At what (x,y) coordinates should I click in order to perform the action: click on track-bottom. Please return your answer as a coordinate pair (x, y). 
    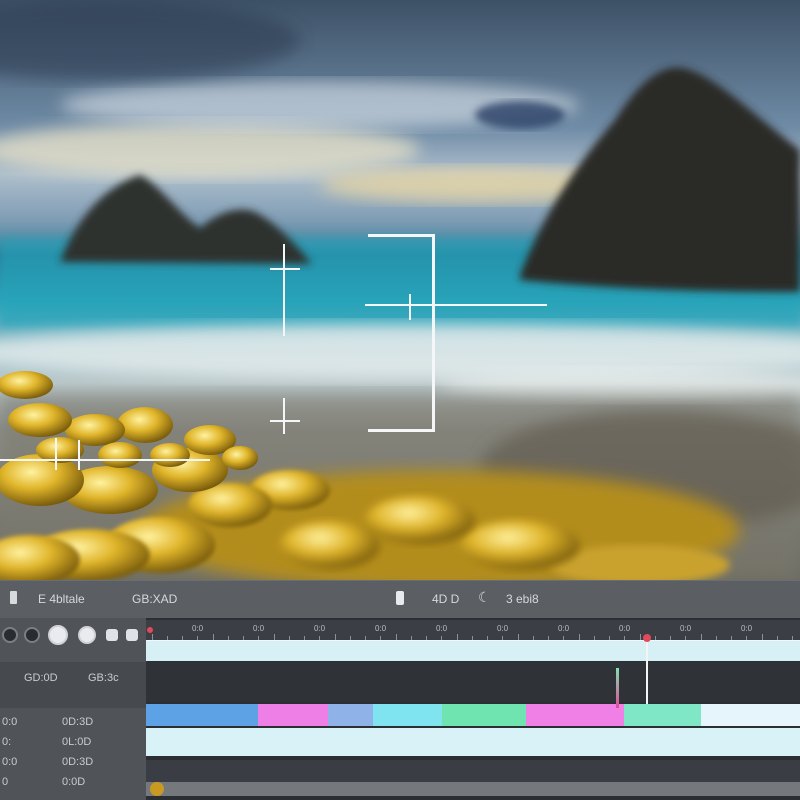
    Looking at the image, I should click on (473, 772).